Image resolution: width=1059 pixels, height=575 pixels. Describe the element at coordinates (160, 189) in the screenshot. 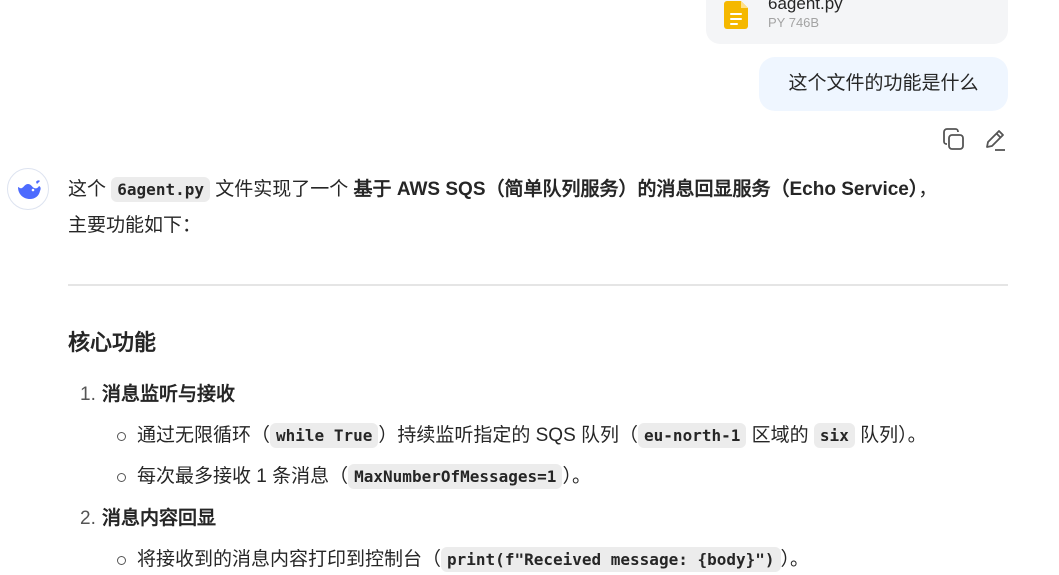

I see `inline-code-filename: 6agent.py` at that location.